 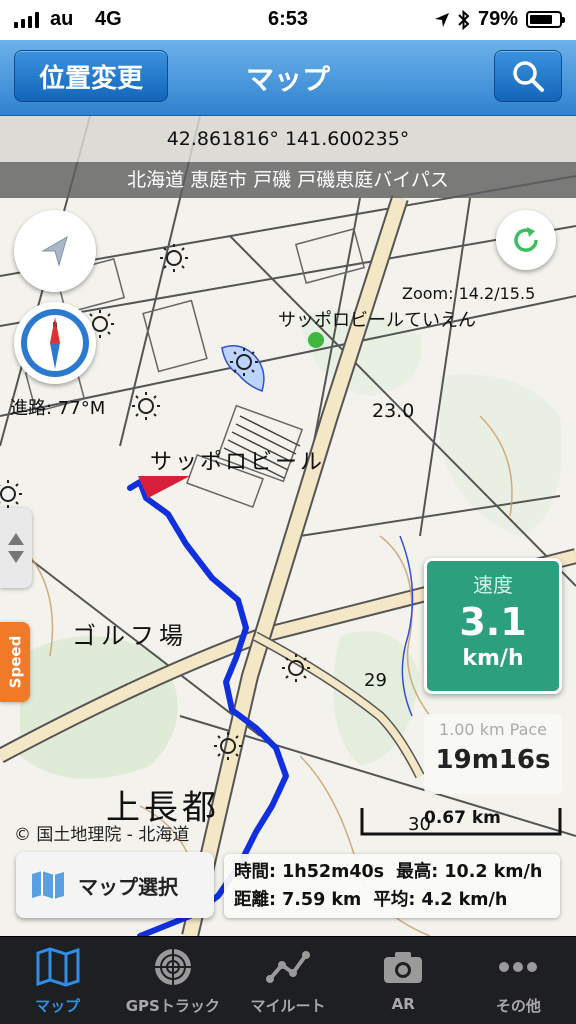 What do you see at coordinates (172, 967) in the screenshot?
I see `radar-icon` at bounding box center [172, 967].